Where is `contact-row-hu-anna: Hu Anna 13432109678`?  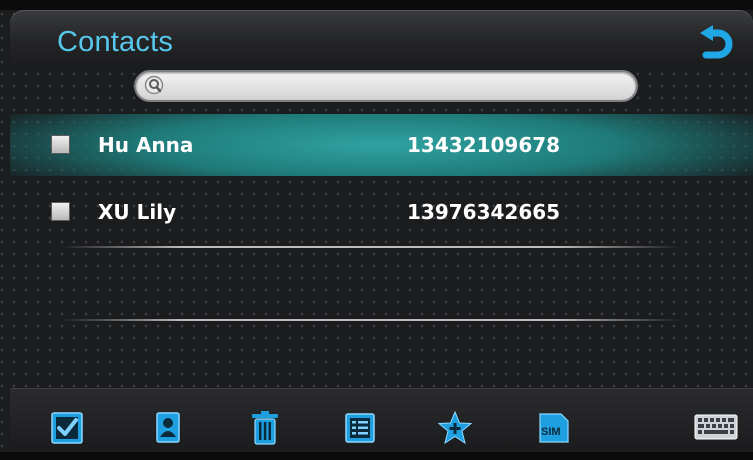 contact-row-hu-anna: Hu Anna 13432109678 is located at coordinates (381, 145).